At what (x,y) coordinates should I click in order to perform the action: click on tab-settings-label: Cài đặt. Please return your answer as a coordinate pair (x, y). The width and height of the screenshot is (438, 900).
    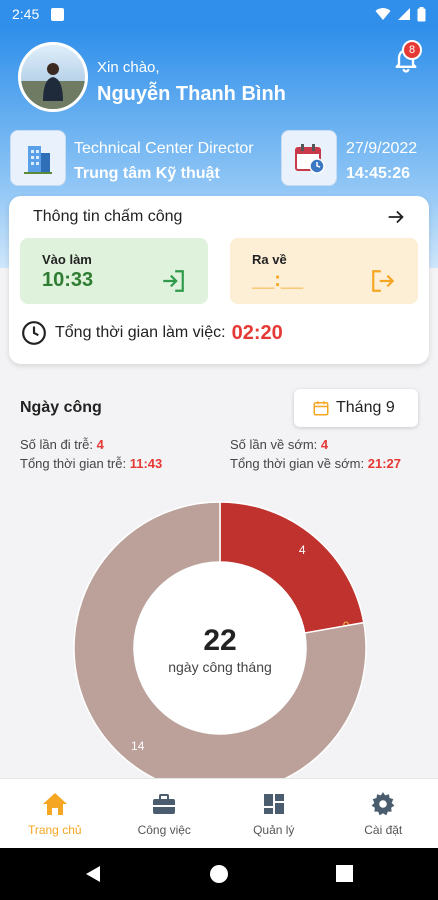
    Looking at the image, I should click on (383, 829).